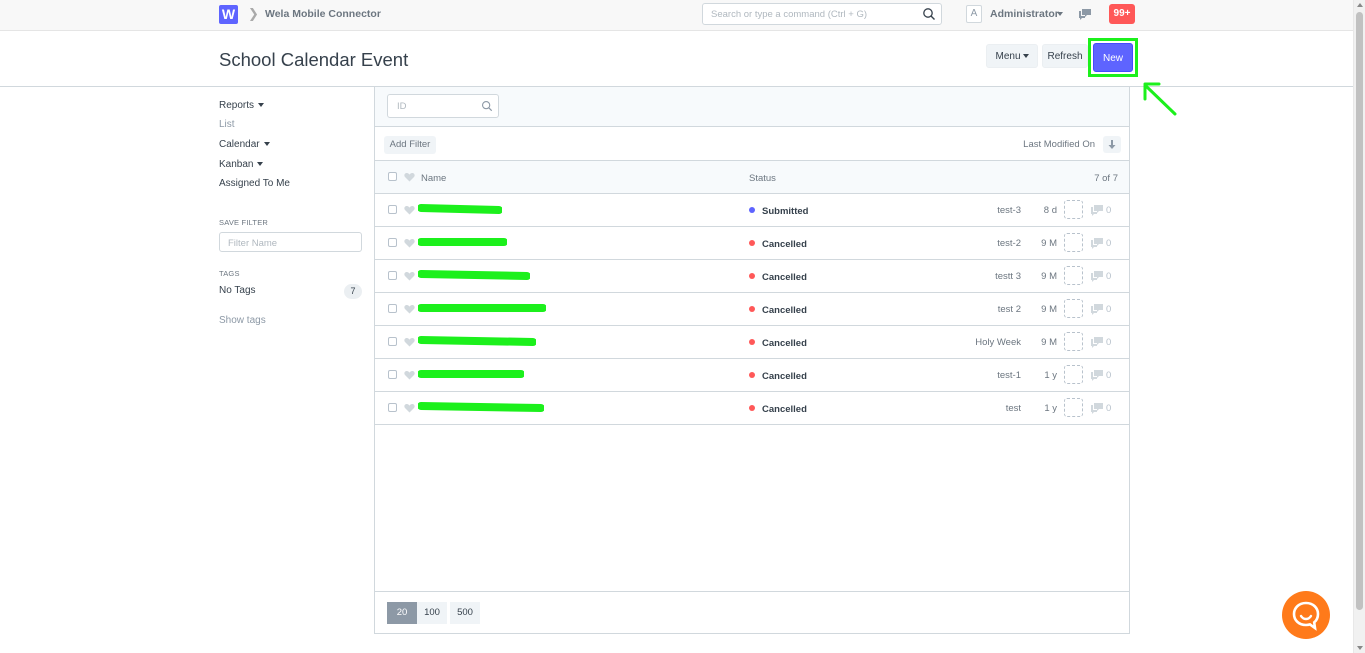  I want to click on id-filter-field, so click(443, 106).